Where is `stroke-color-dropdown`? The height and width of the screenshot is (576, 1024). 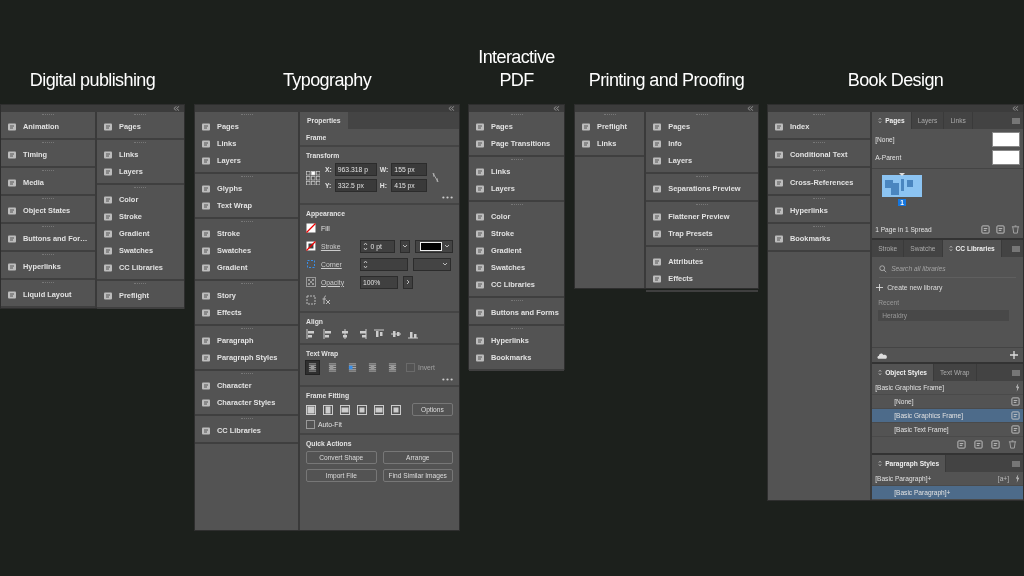 stroke-color-dropdown is located at coordinates (434, 246).